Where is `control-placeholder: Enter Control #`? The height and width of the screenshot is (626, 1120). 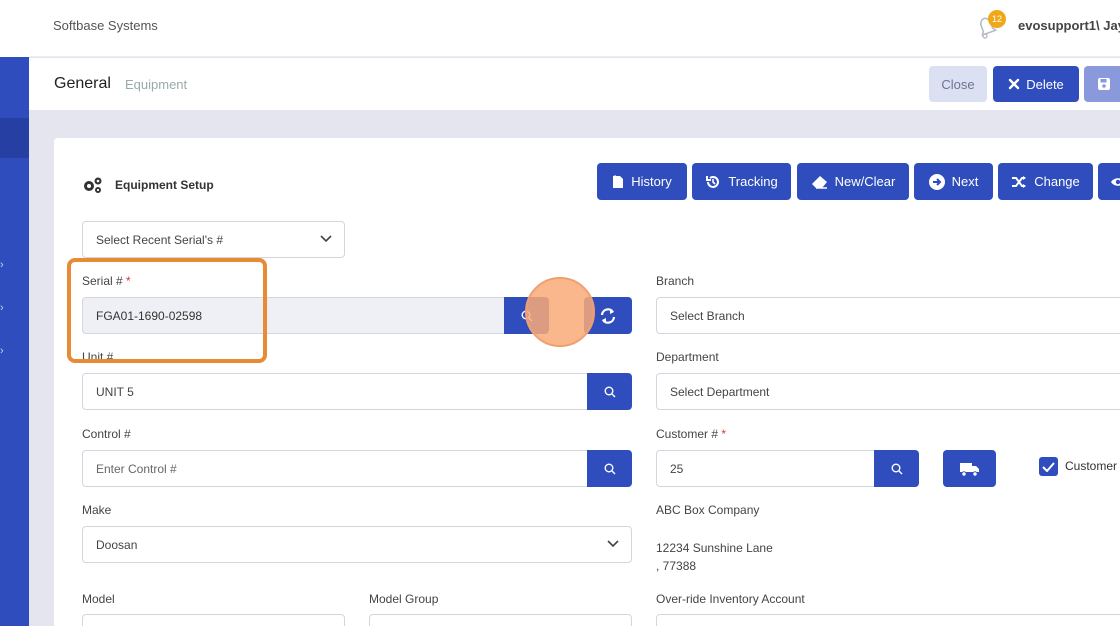
control-placeholder: Enter Control # is located at coordinates (136, 468).